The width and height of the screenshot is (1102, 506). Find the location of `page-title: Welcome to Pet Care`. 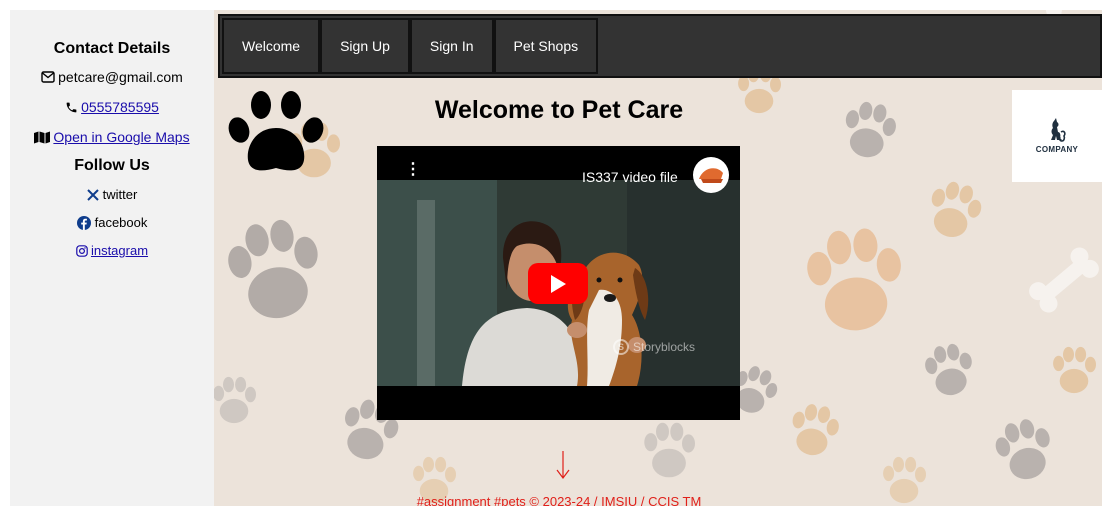

page-title: Welcome to Pet Care is located at coordinates (559, 110).